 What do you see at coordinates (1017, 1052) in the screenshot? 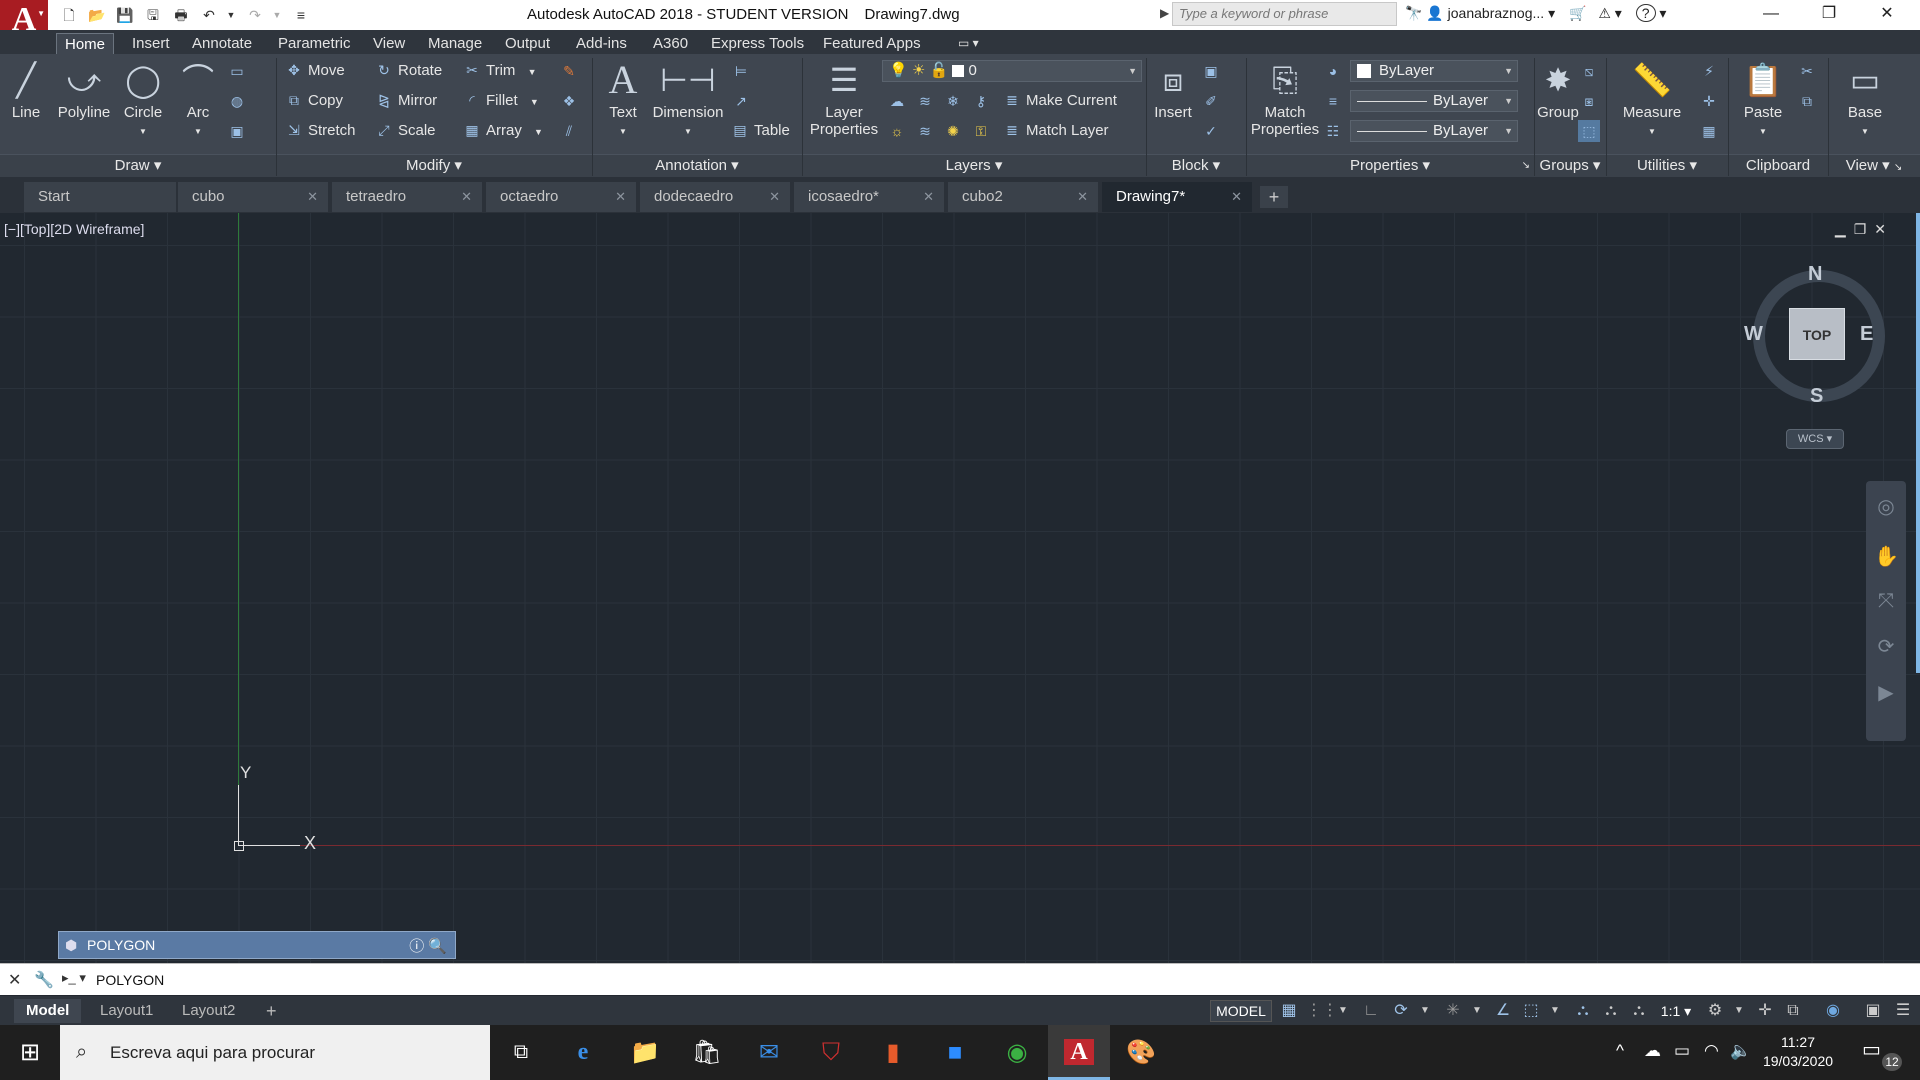
I see `chrome-icon: ◉` at bounding box center [1017, 1052].